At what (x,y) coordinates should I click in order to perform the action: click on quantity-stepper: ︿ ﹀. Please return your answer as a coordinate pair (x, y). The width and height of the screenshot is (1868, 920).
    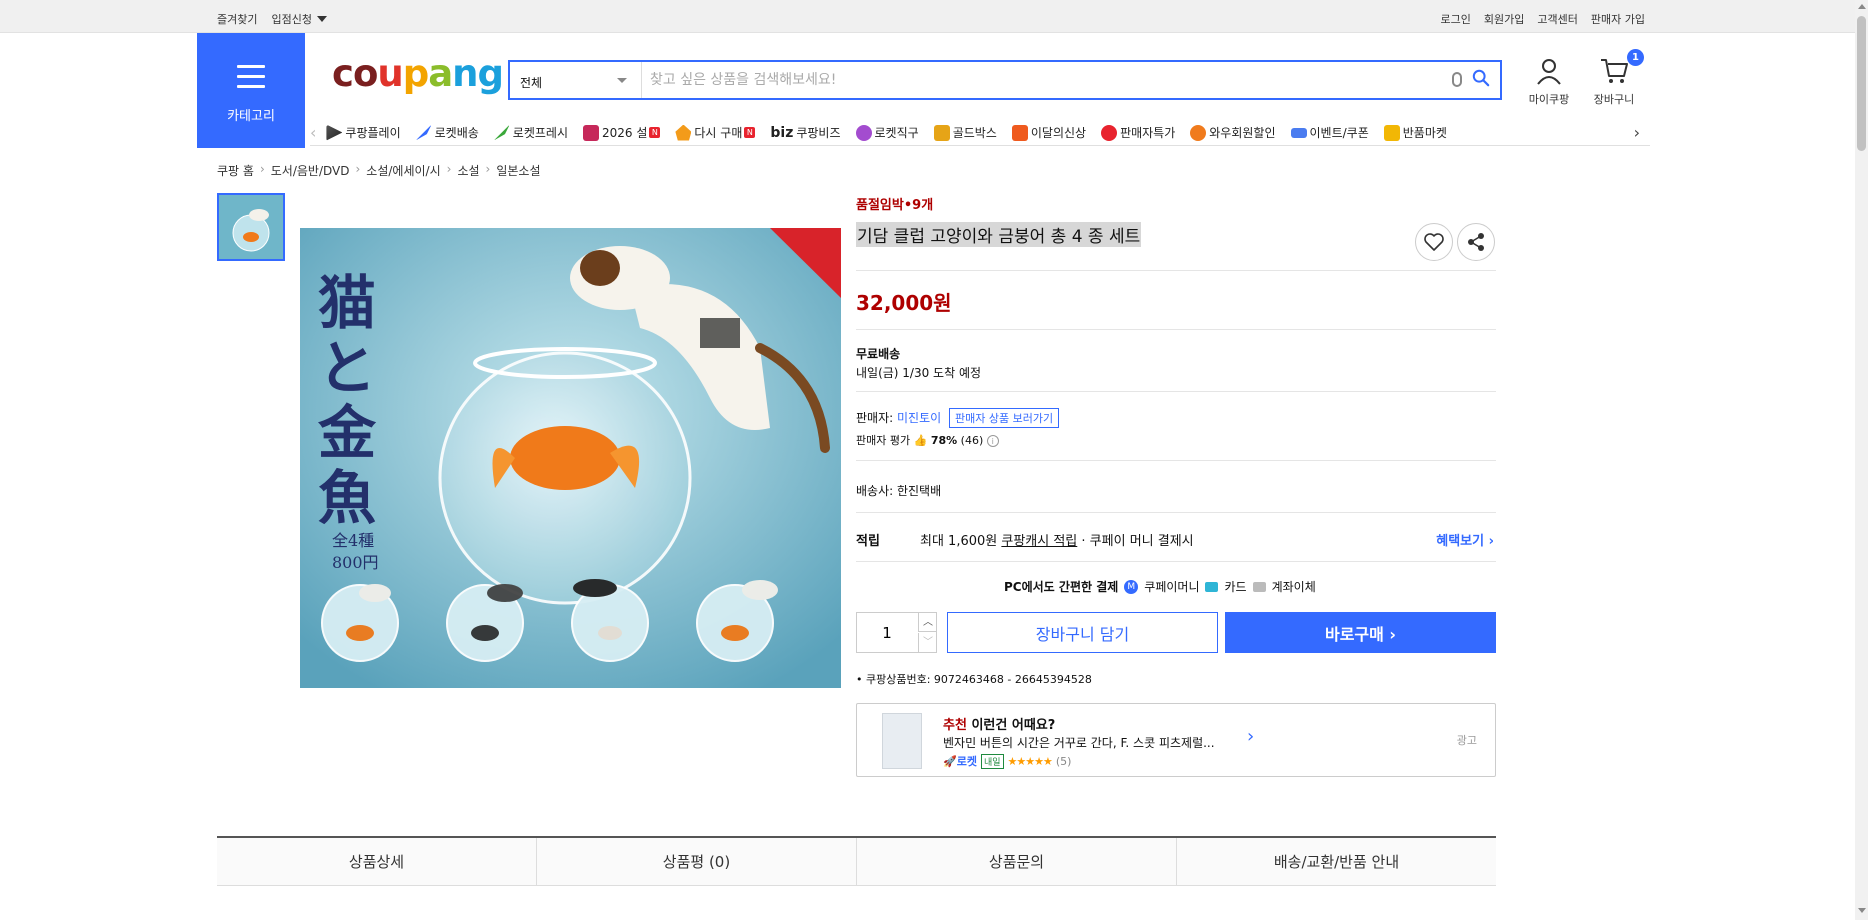
    Looking at the image, I should click on (896, 632).